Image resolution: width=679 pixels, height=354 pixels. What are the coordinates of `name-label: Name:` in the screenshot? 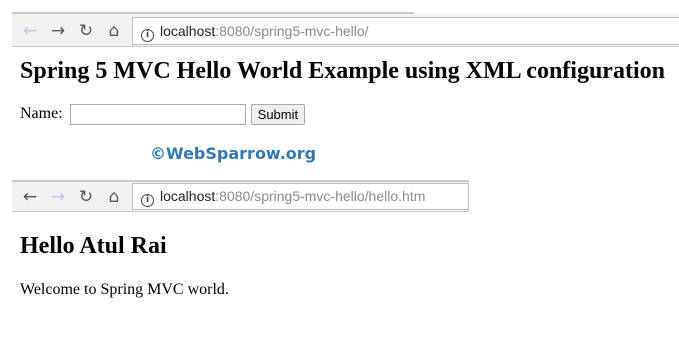 It's located at (41, 114).